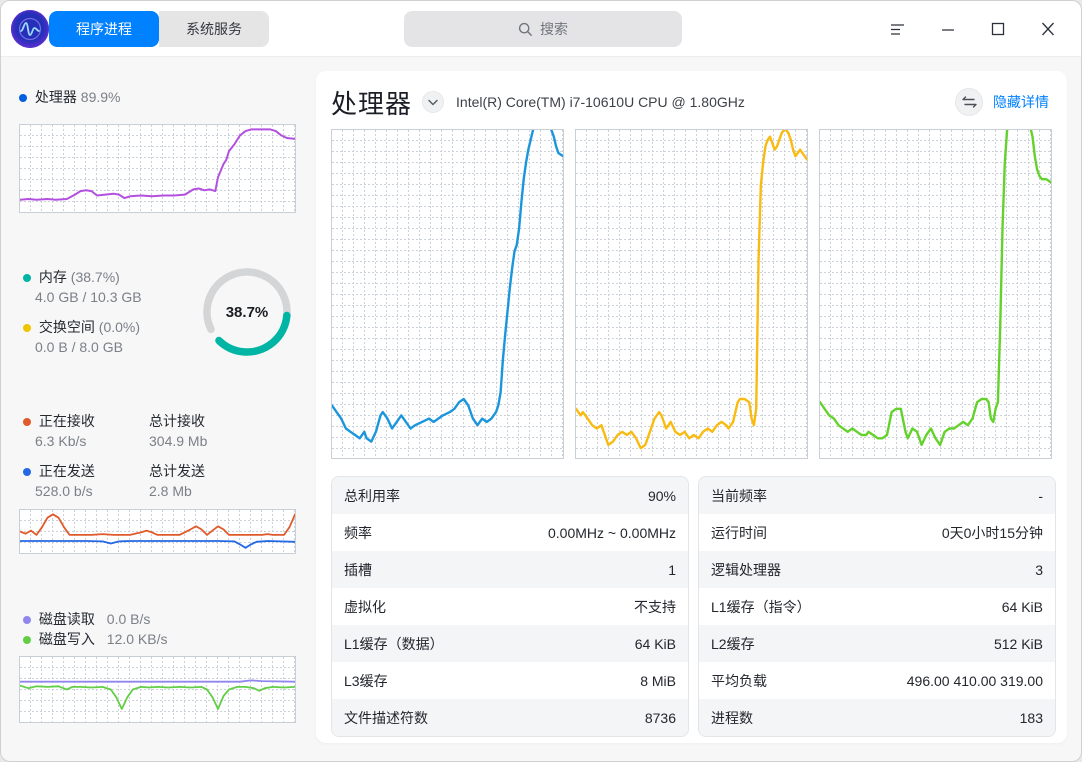 This screenshot has width=1082, height=762. I want to click on row-value: 512 KiB, so click(1018, 643).